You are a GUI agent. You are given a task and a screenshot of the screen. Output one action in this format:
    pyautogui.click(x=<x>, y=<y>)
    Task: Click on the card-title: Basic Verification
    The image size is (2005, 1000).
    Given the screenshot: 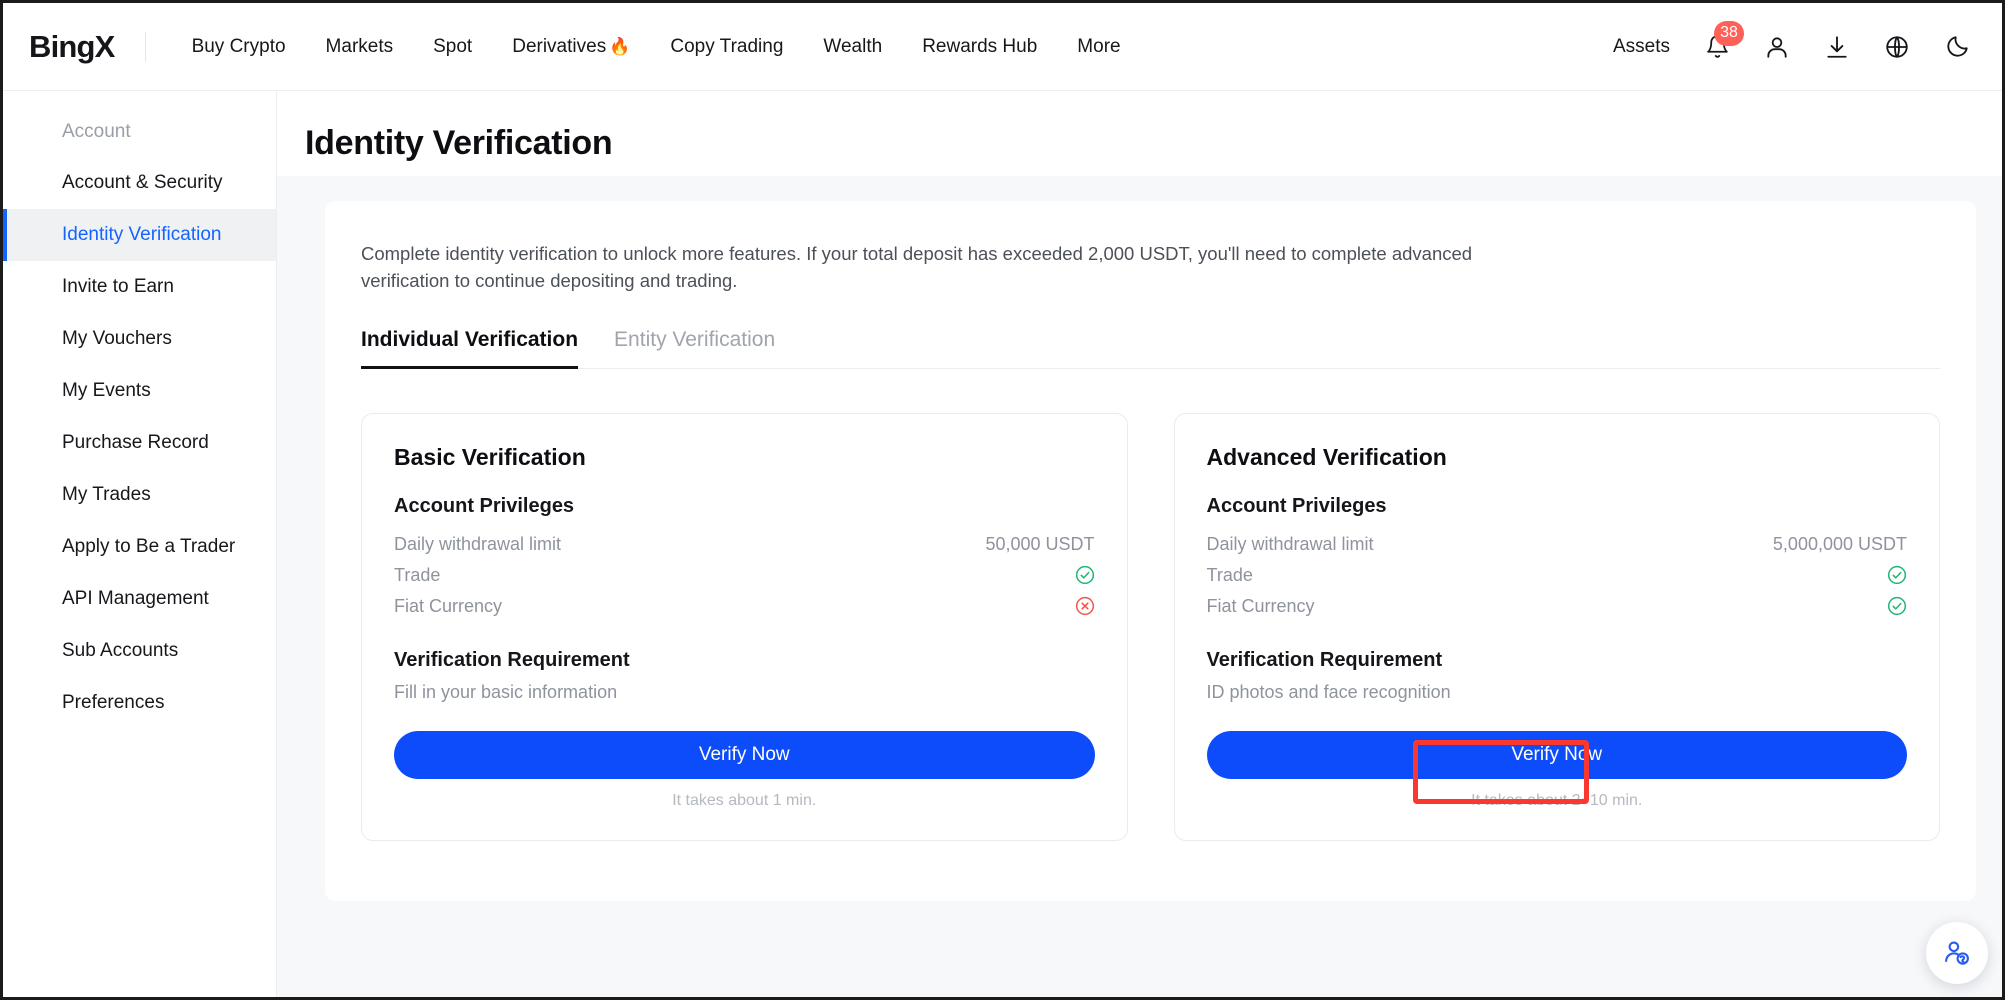 What is the action you would take?
    pyautogui.click(x=490, y=456)
    